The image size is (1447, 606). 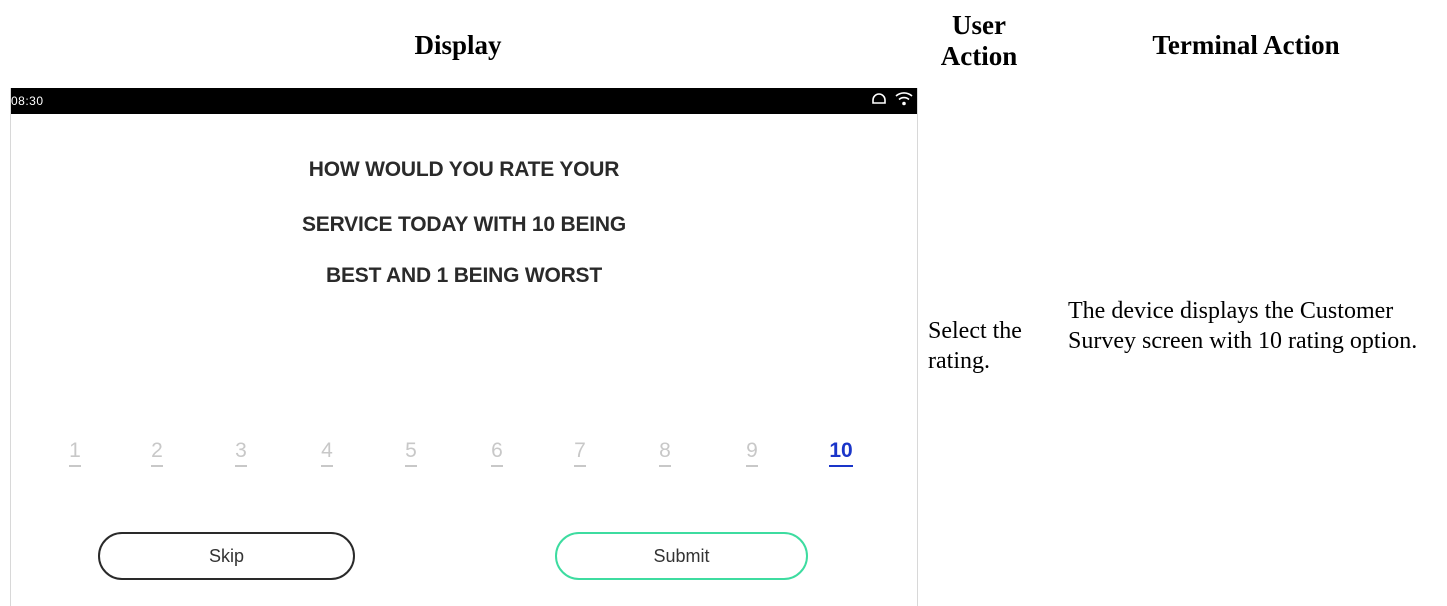 I want to click on rating-label: 5, so click(x=411, y=450).